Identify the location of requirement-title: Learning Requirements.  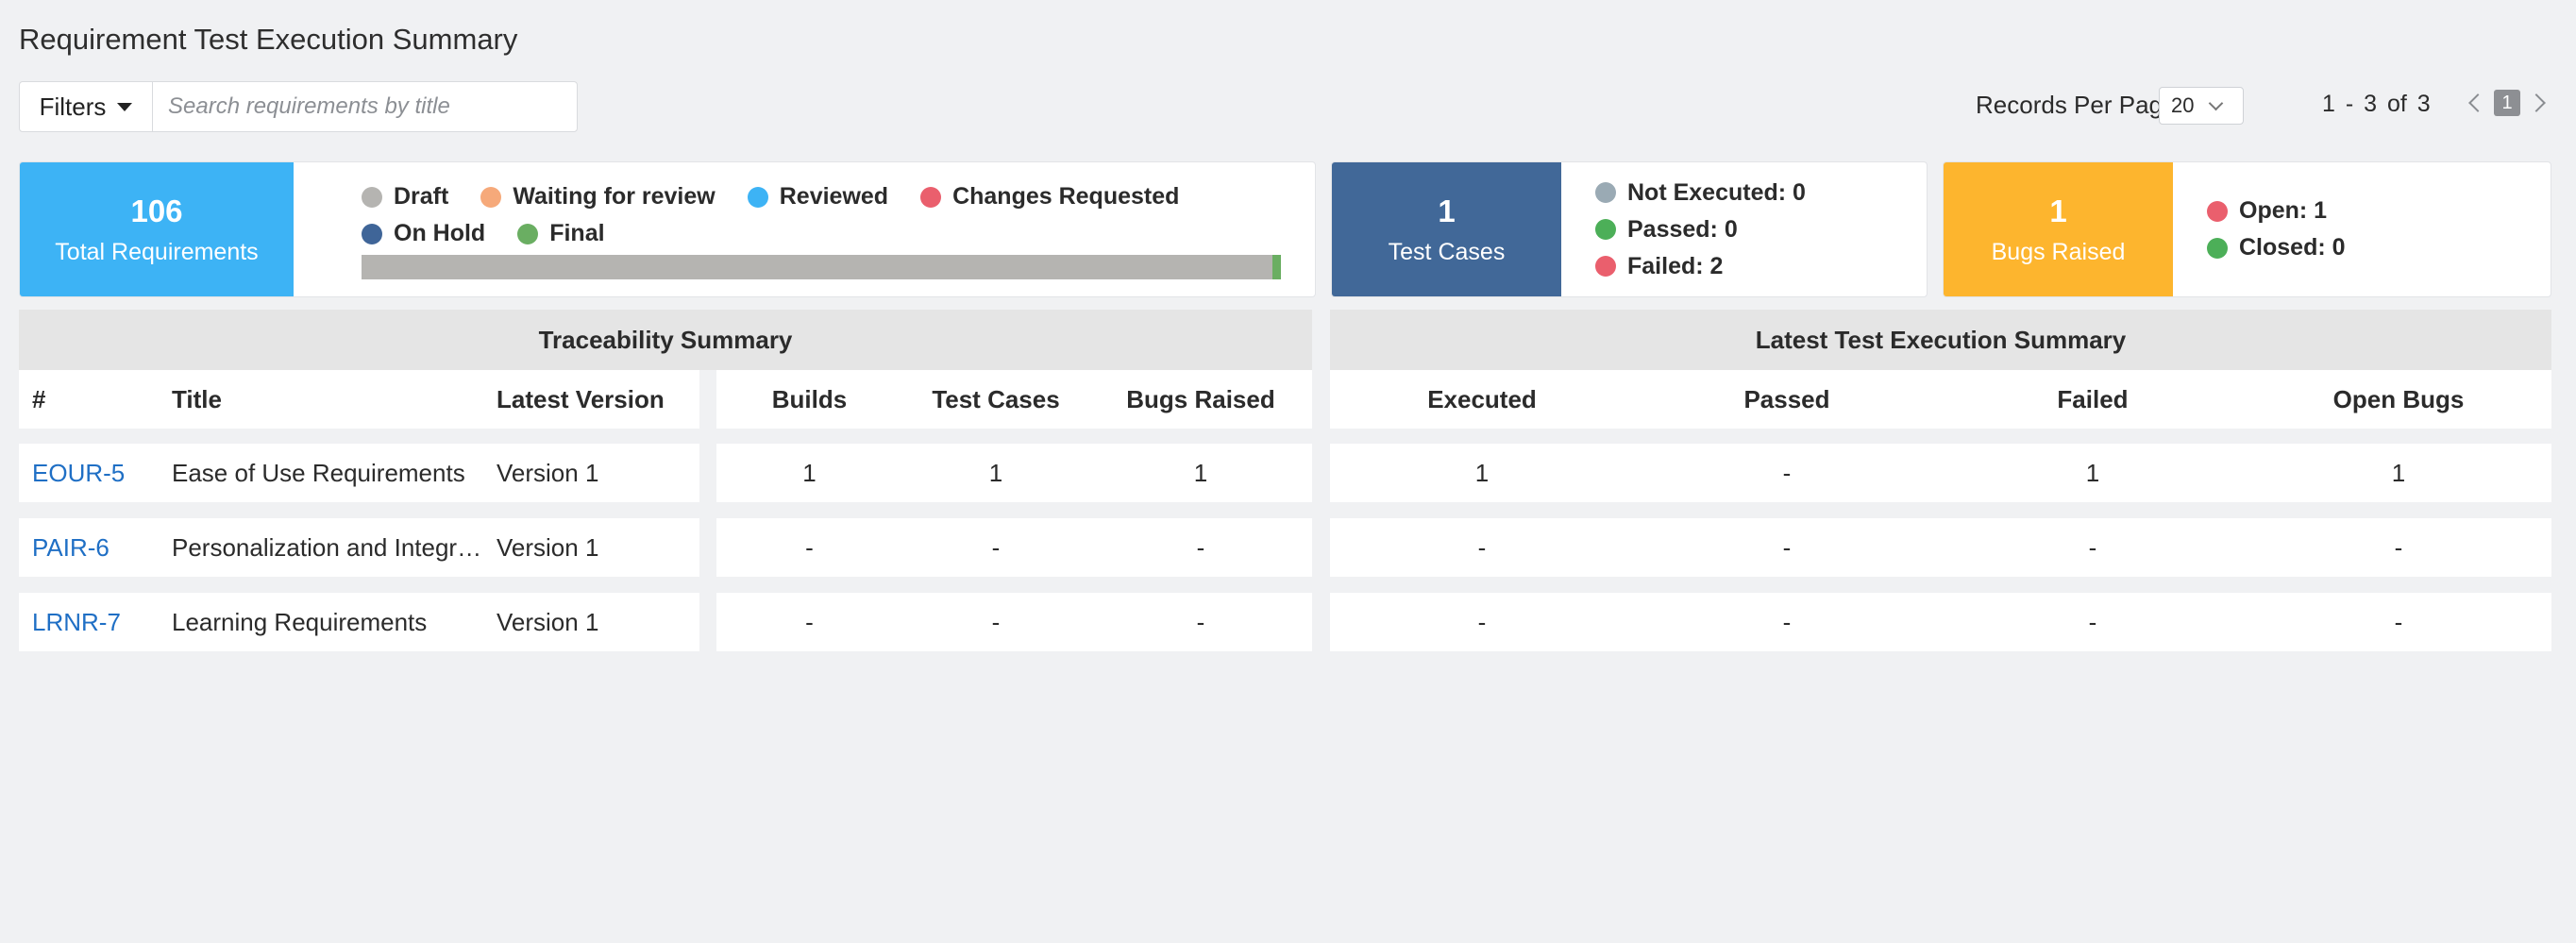
(300, 621).